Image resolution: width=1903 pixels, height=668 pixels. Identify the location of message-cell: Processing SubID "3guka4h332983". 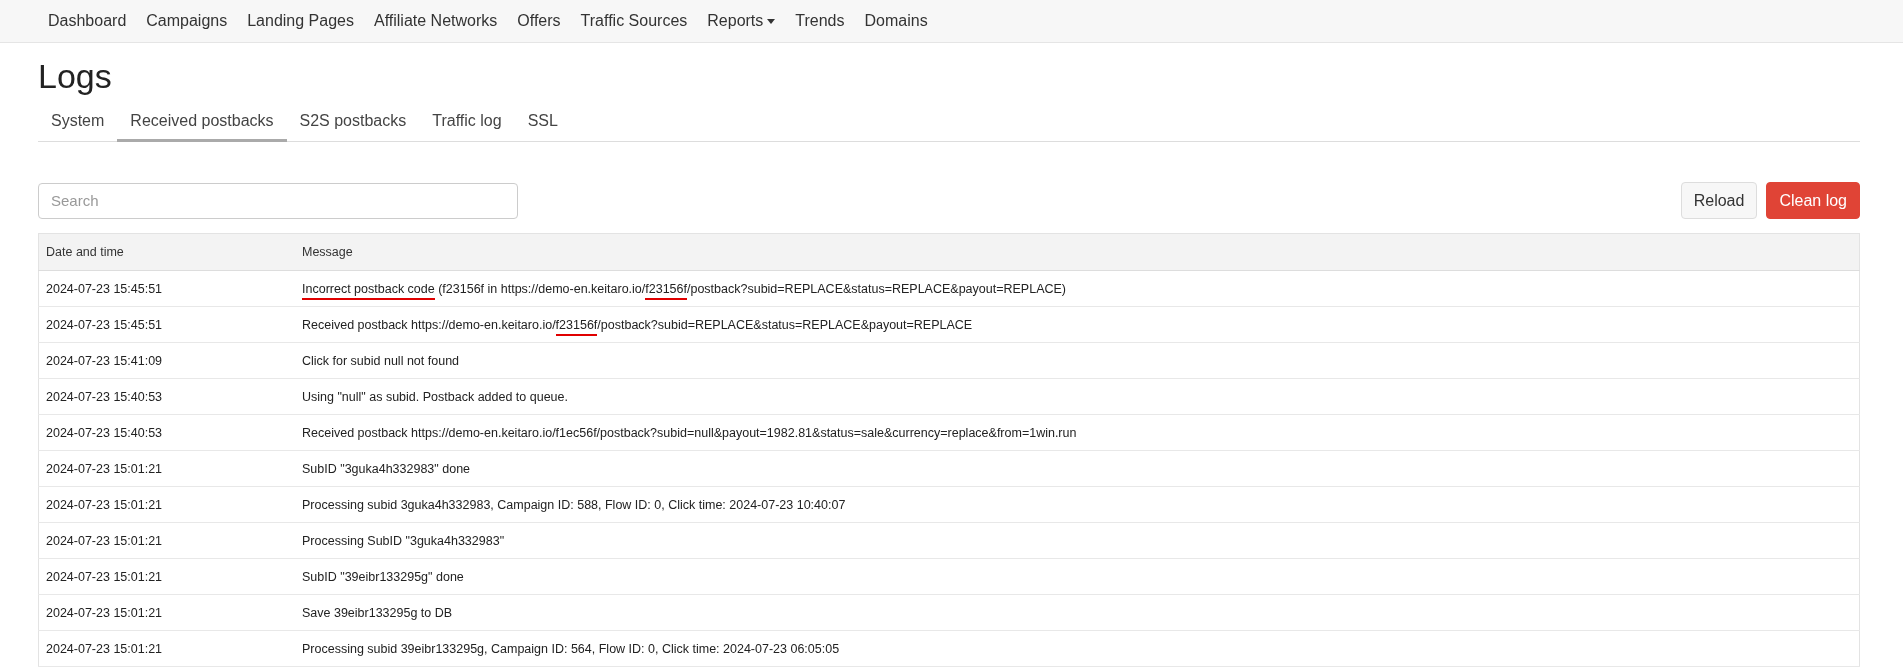
(1077, 540).